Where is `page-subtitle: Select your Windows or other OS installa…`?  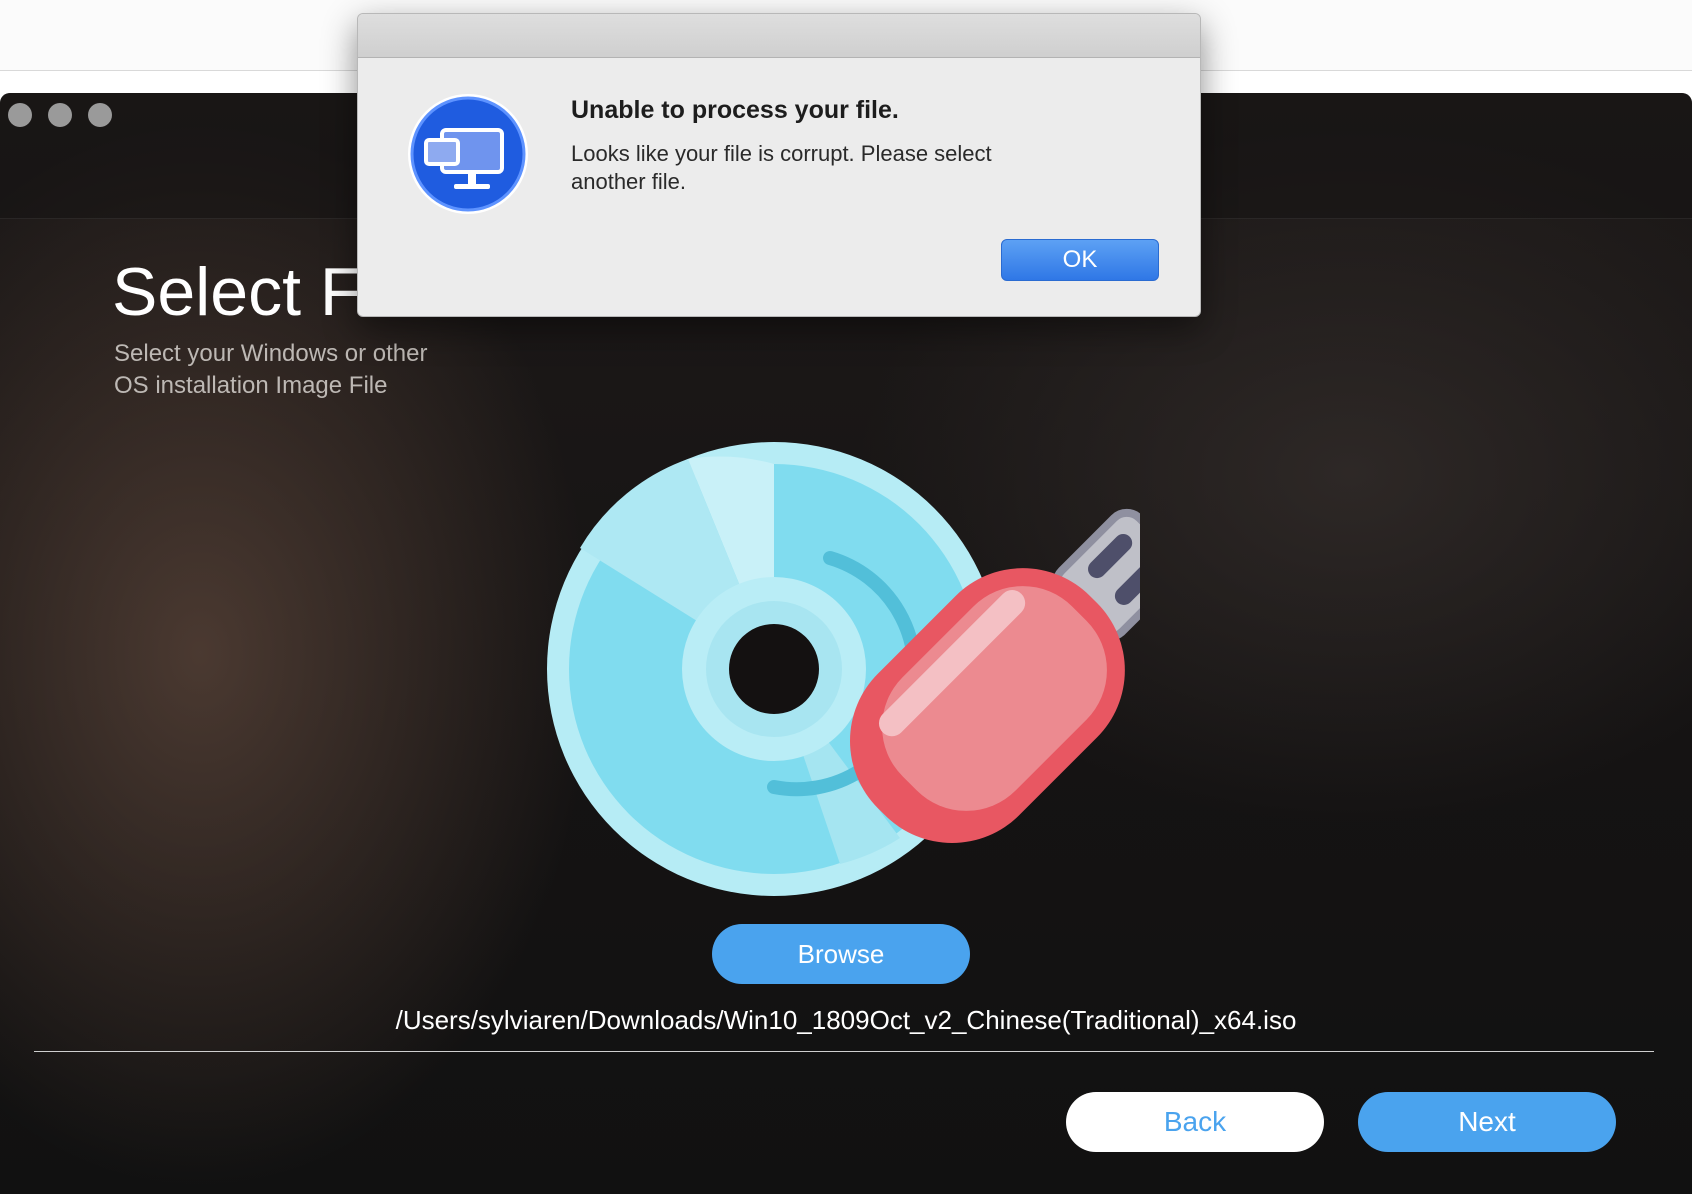
page-subtitle: Select your Windows or other OS installa… is located at coordinates (271, 369).